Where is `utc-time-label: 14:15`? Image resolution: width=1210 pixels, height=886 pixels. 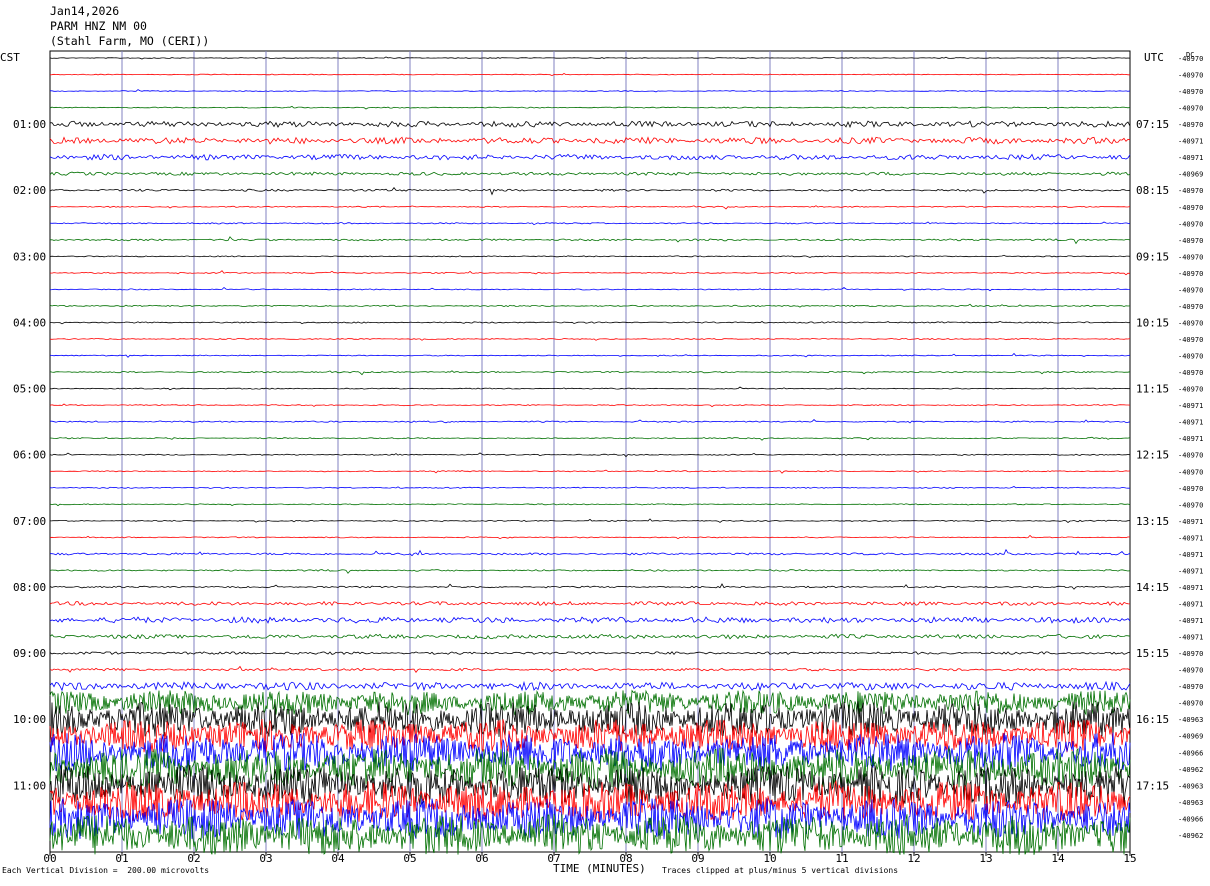
utc-time-label: 14:15 is located at coordinates (1152, 587).